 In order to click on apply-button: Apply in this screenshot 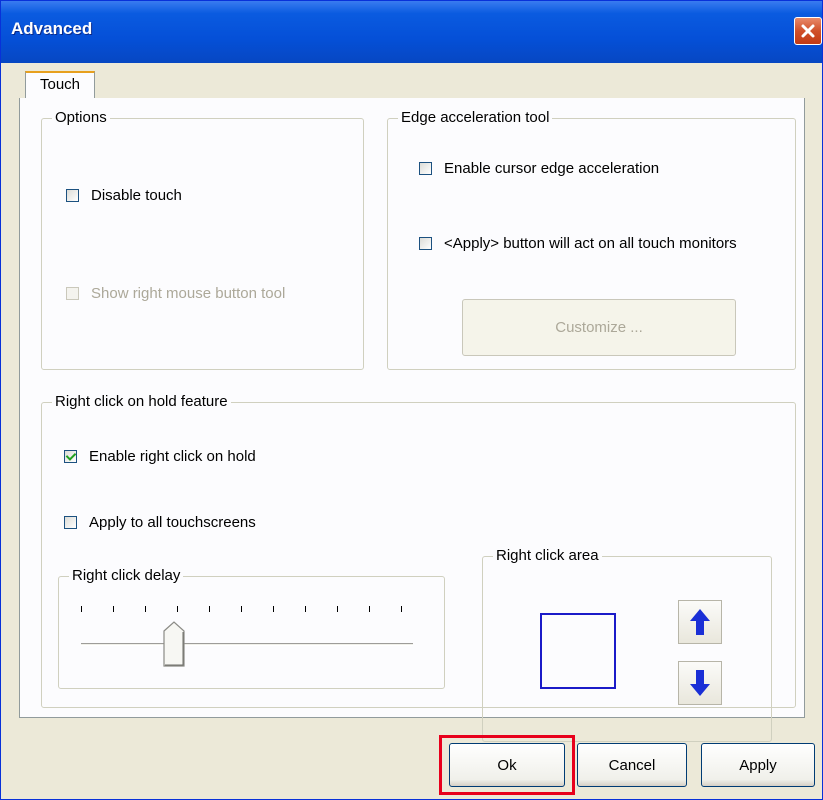, I will do `click(758, 765)`.